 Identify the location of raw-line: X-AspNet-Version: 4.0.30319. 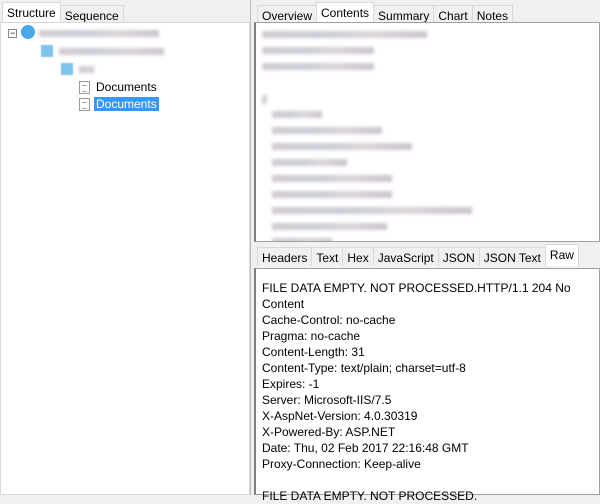
(340, 416).